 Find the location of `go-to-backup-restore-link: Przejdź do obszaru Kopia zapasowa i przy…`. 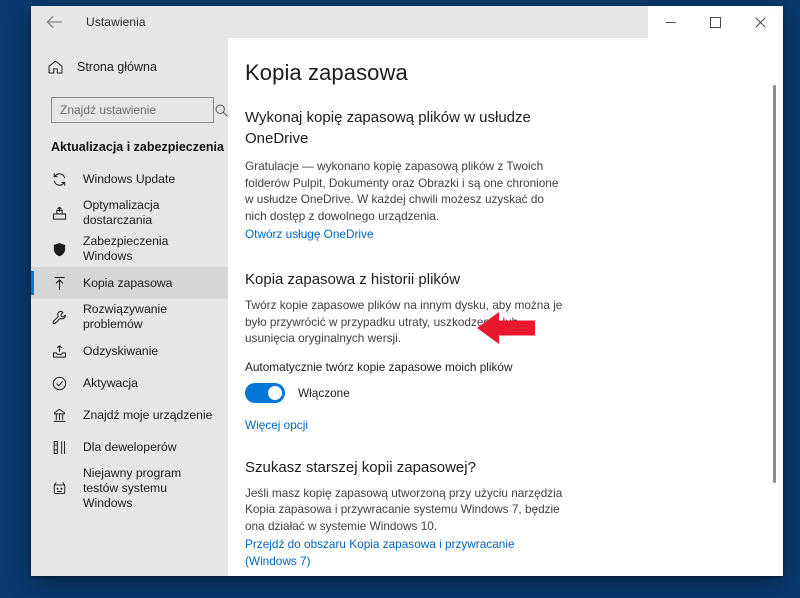

go-to-backup-restore-link: Przejdź do obszaru Kopia zapasowa i przy… is located at coordinates (406, 553).